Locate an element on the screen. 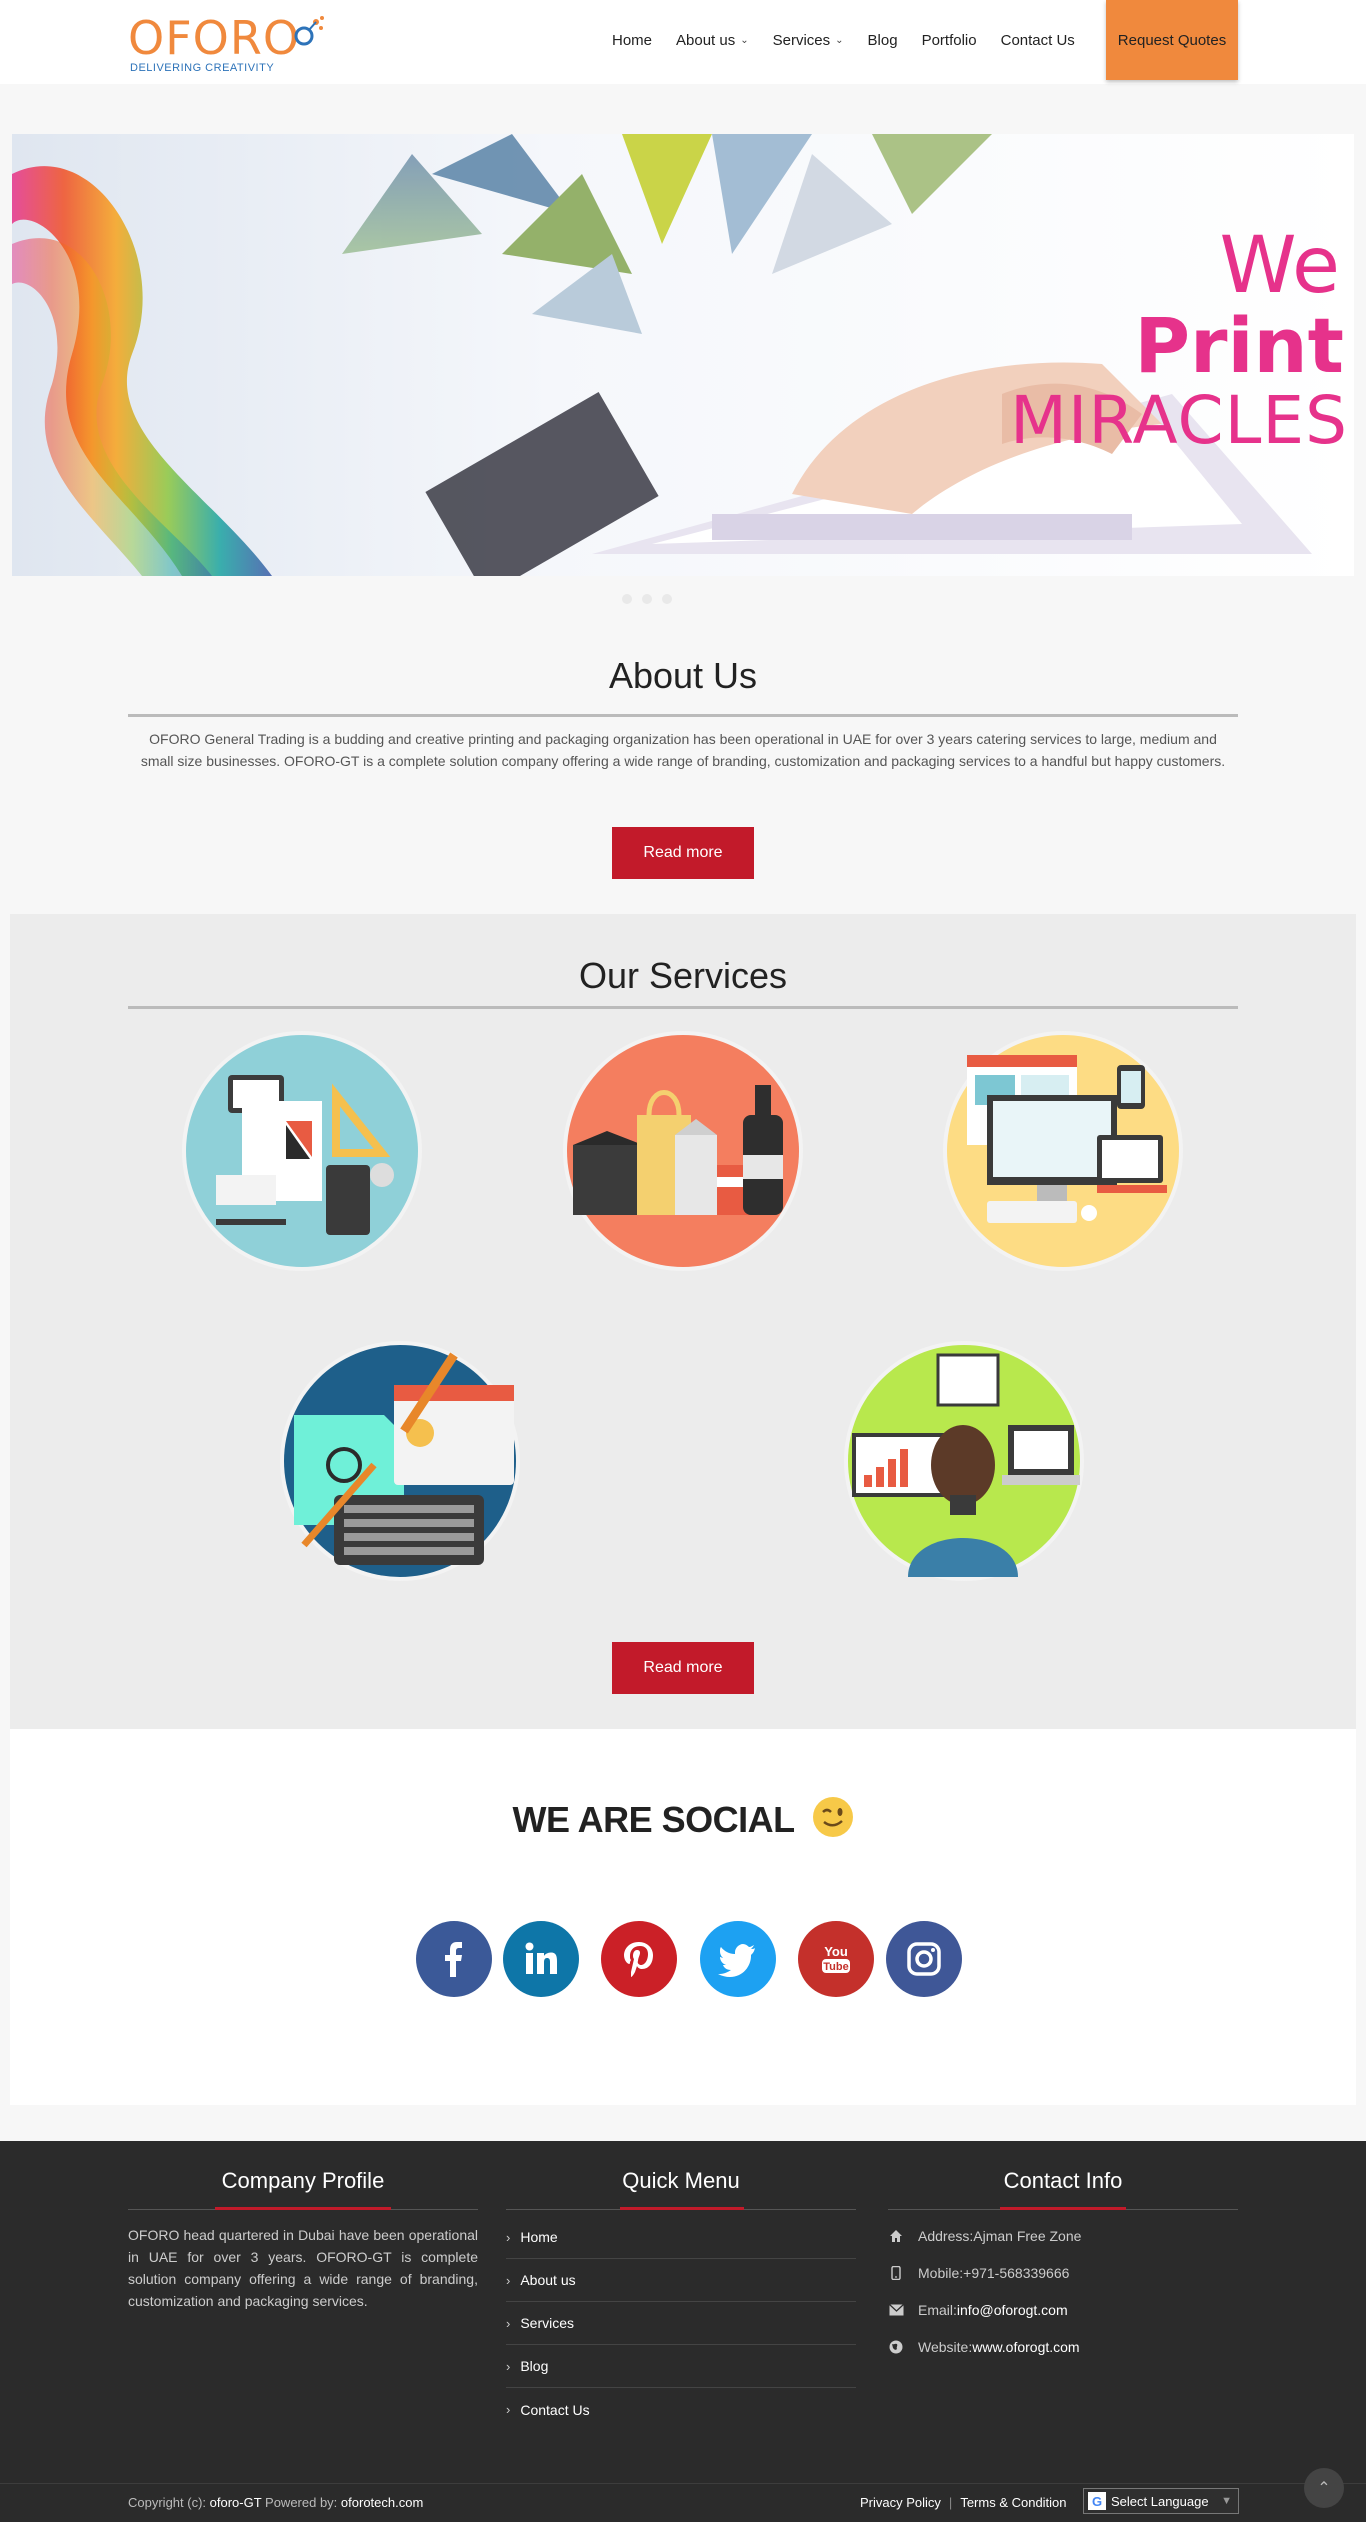 This screenshot has width=1366, height=2522. oforo-logo: OFORO DELIVERING CREATIVITY is located at coordinates (226, 42).